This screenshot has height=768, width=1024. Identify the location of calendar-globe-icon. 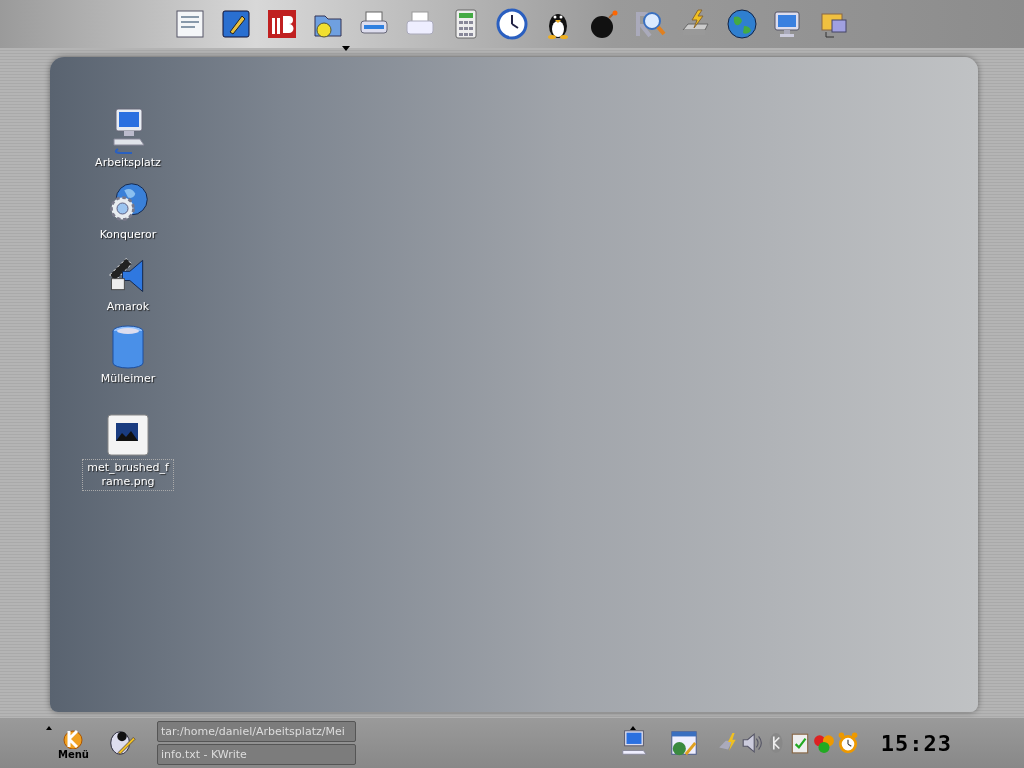
(683, 743).